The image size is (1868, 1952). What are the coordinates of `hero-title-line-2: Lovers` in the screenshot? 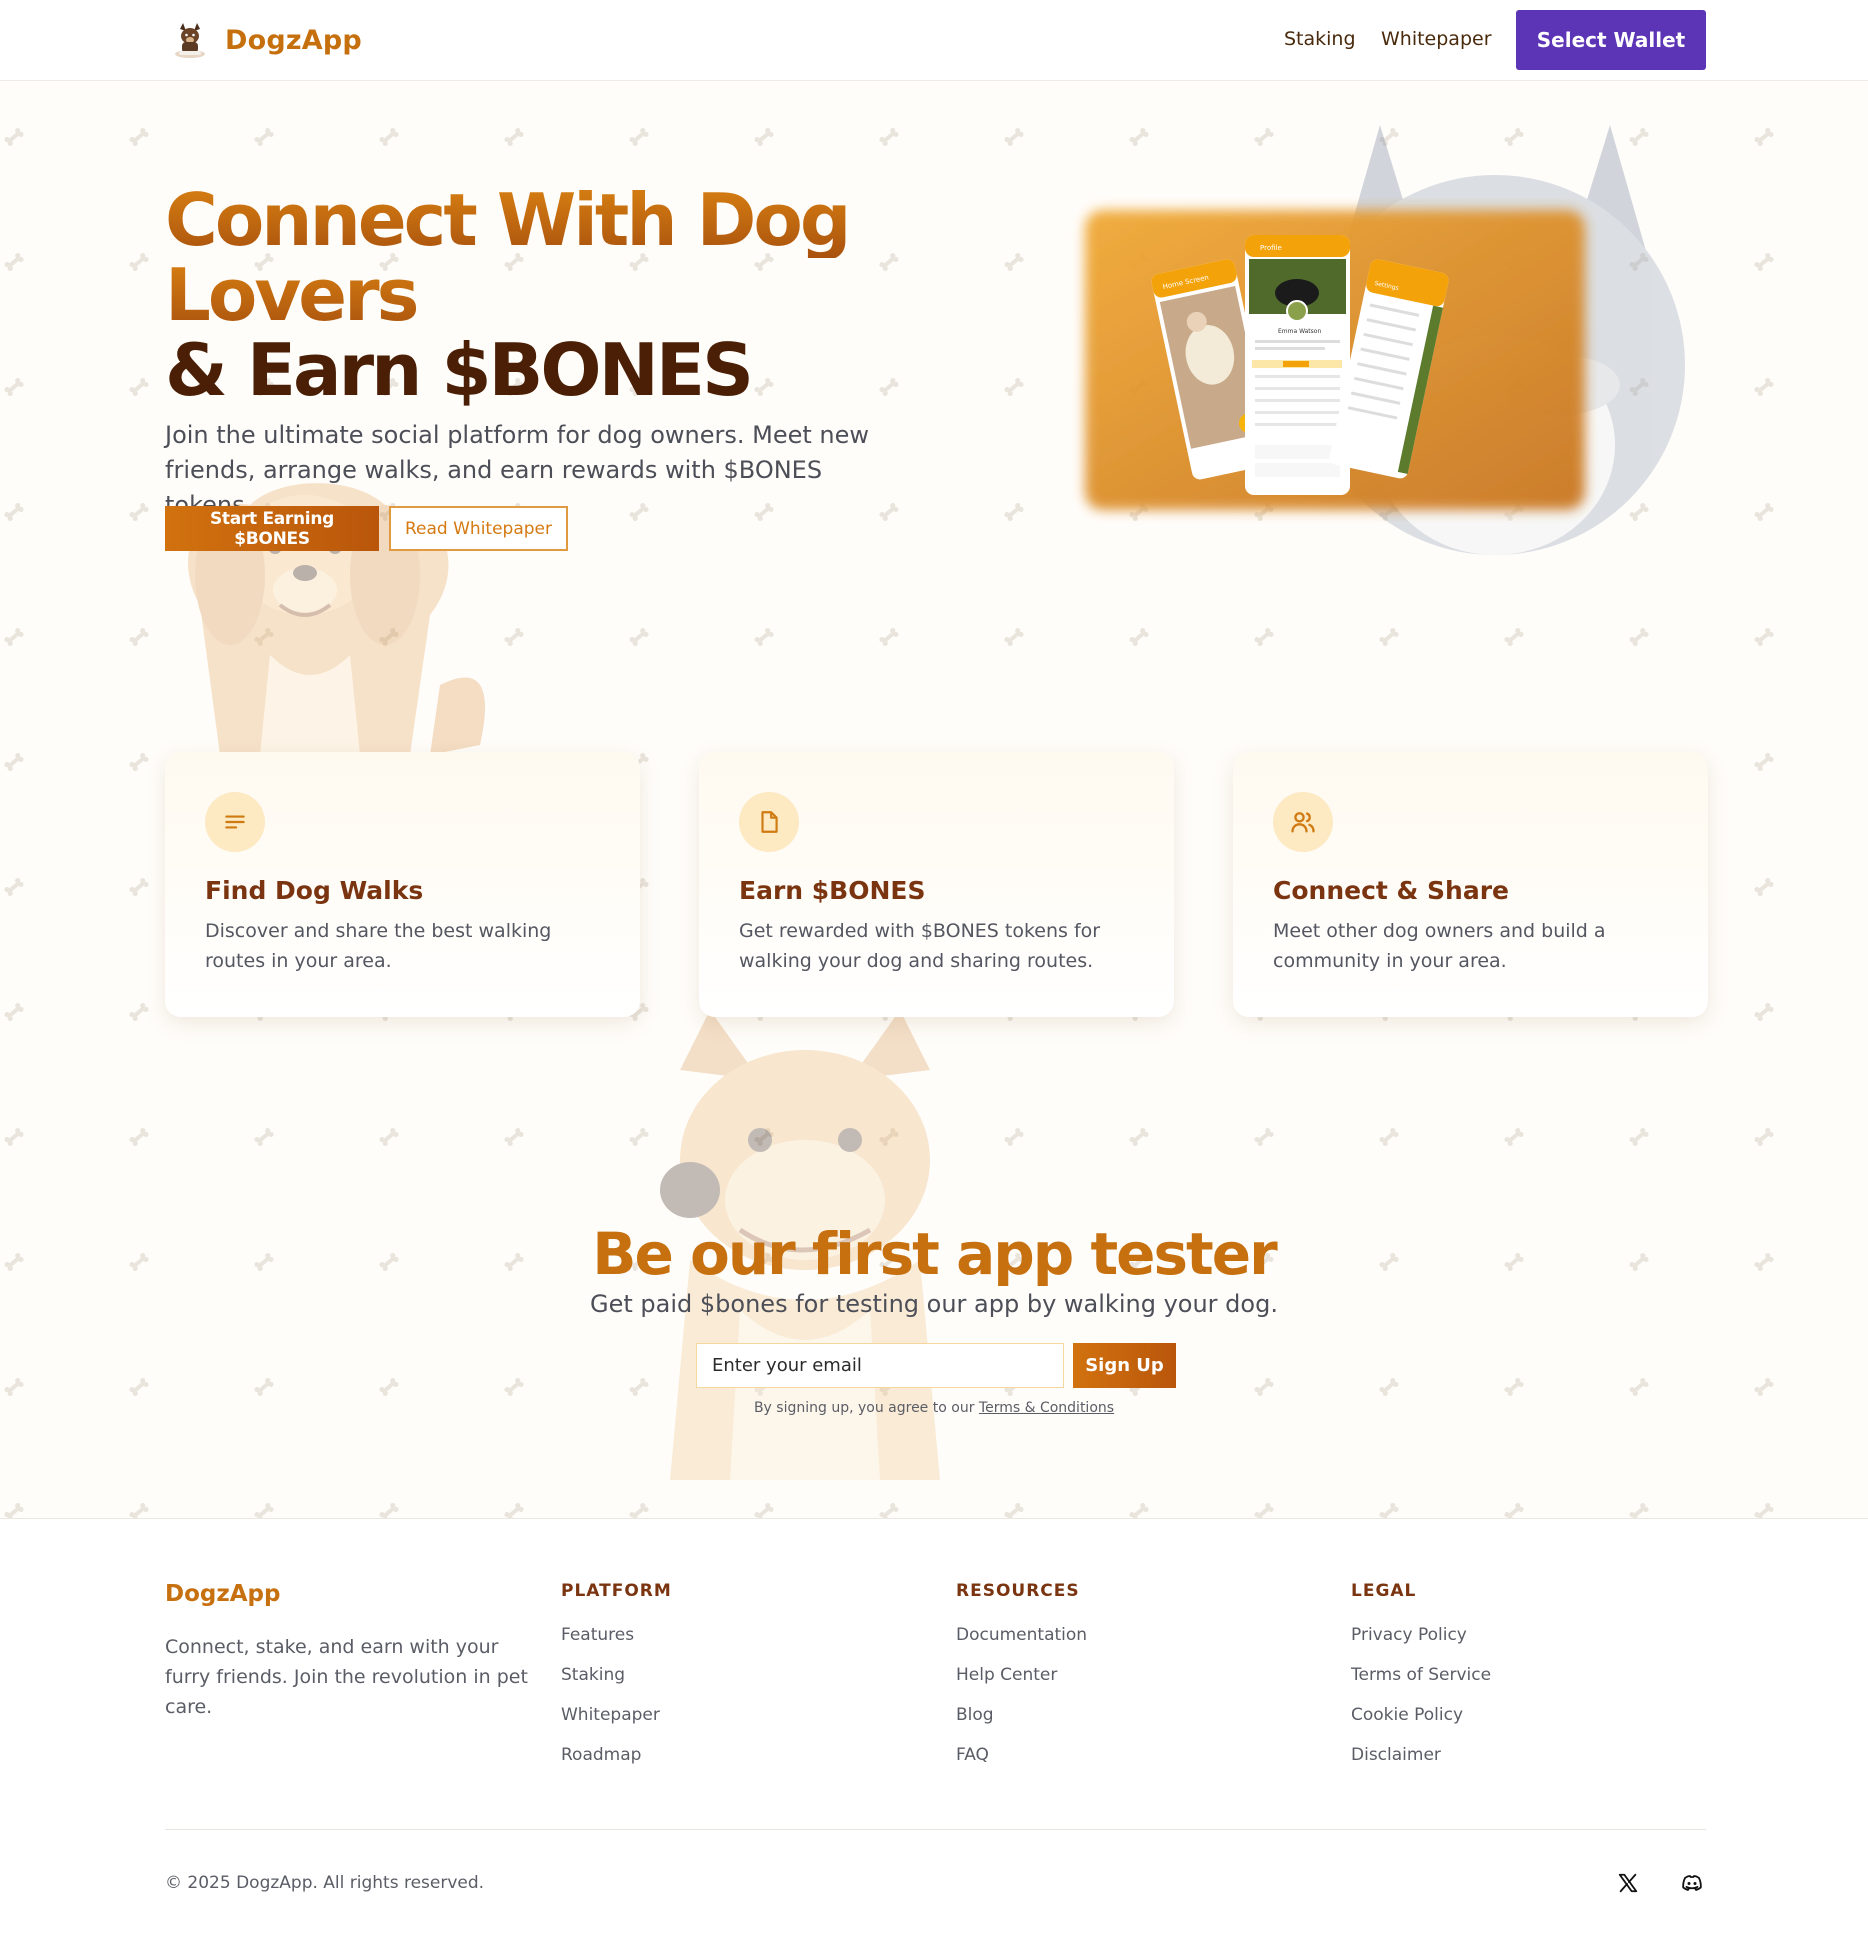 It's located at (506, 295).